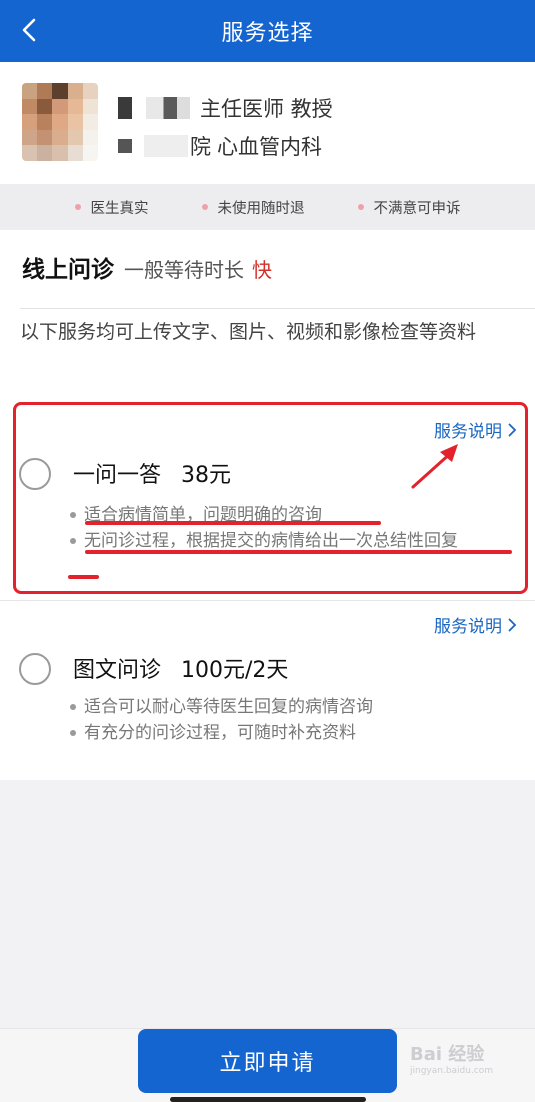 The image size is (535, 1102). What do you see at coordinates (447, 1054) in the screenshot?
I see `watermark-text: Bai 经验` at bounding box center [447, 1054].